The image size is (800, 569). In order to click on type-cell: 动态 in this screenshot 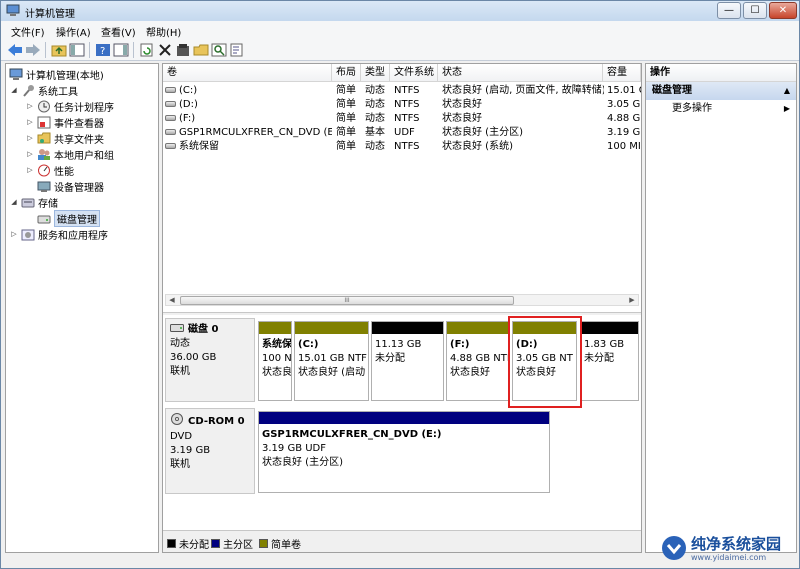, I will do `click(375, 104)`.